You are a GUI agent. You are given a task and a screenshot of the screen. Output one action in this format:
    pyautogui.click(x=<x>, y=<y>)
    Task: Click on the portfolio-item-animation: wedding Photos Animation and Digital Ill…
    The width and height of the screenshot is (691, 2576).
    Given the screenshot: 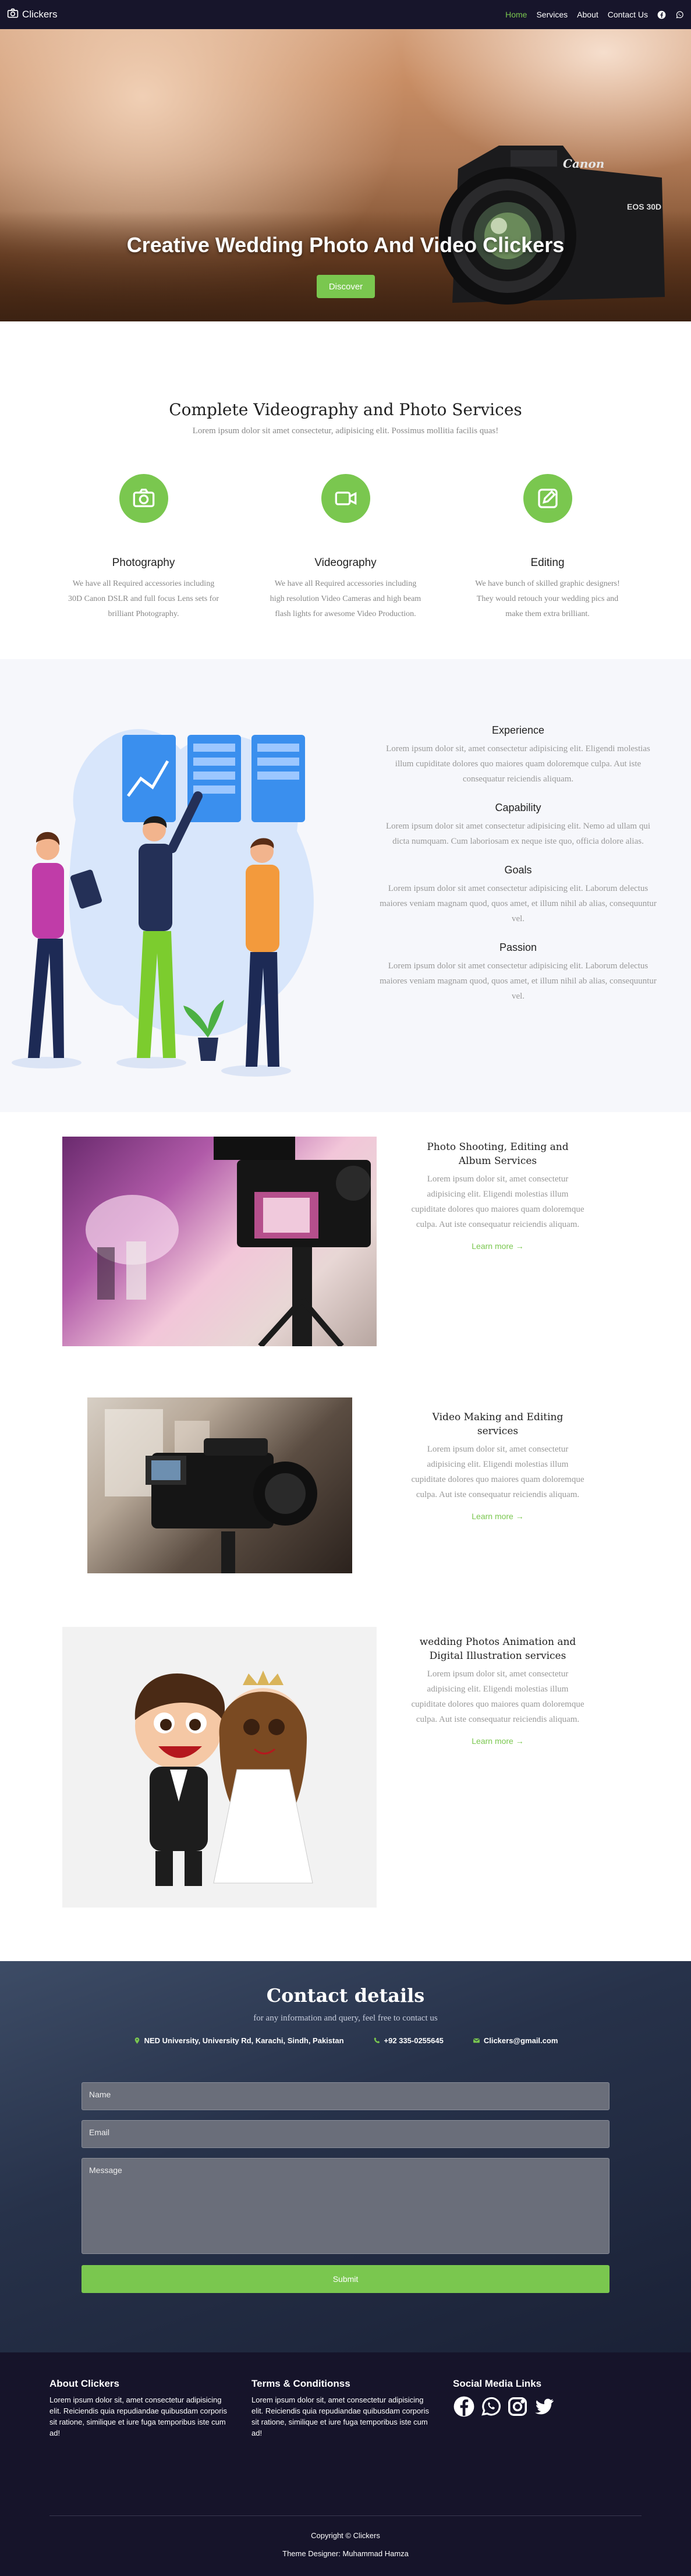 What is the action you would take?
    pyautogui.click(x=345, y=1784)
    